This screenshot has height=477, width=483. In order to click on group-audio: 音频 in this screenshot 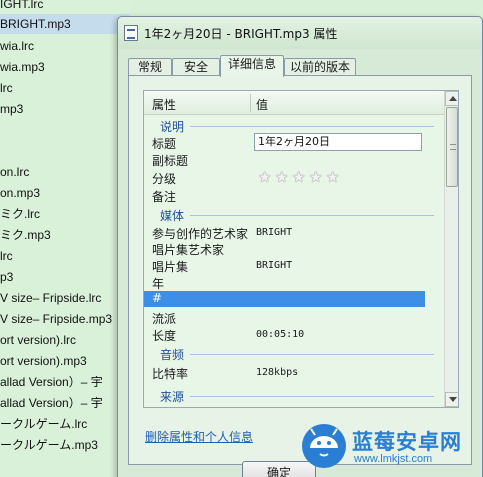, I will do `click(172, 355)`.